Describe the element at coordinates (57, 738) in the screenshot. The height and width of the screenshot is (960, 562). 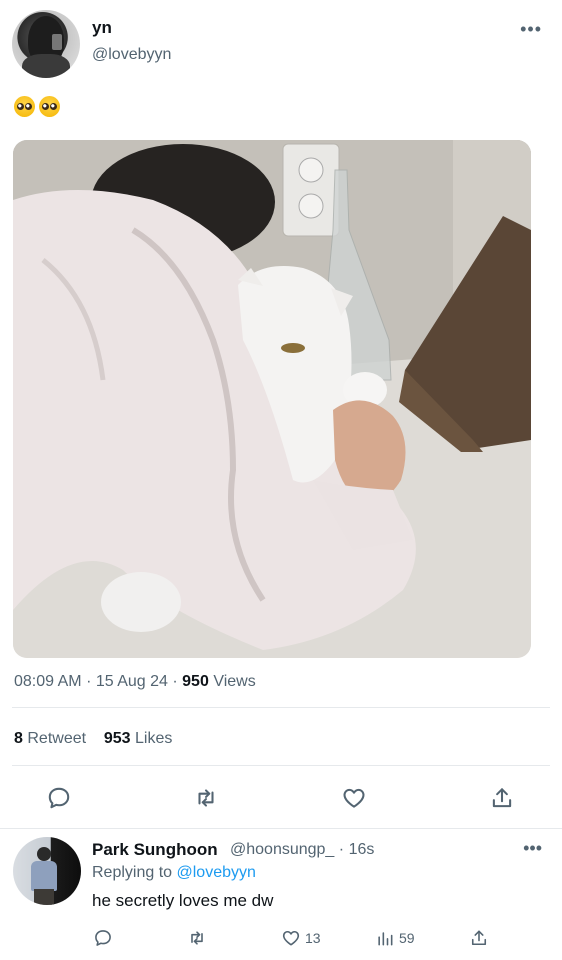
I see `retweet-label: Retweet` at that location.